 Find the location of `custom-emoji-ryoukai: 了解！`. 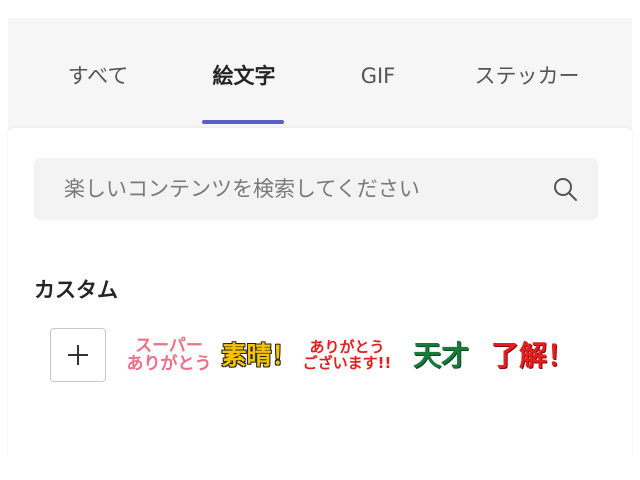

custom-emoji-ryoukai: 了解！ is located at coordinates (533, 356).